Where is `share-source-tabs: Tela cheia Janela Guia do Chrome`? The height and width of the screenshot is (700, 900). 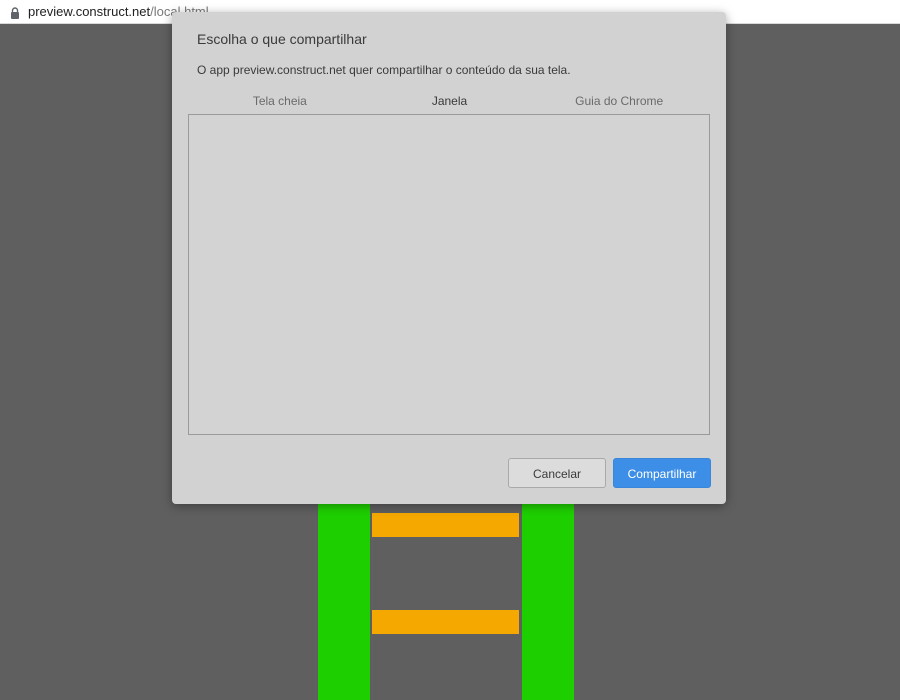 share-source-tabs: Tela cheia Janela Guia do Chrome is located at coordinates (449, 103).